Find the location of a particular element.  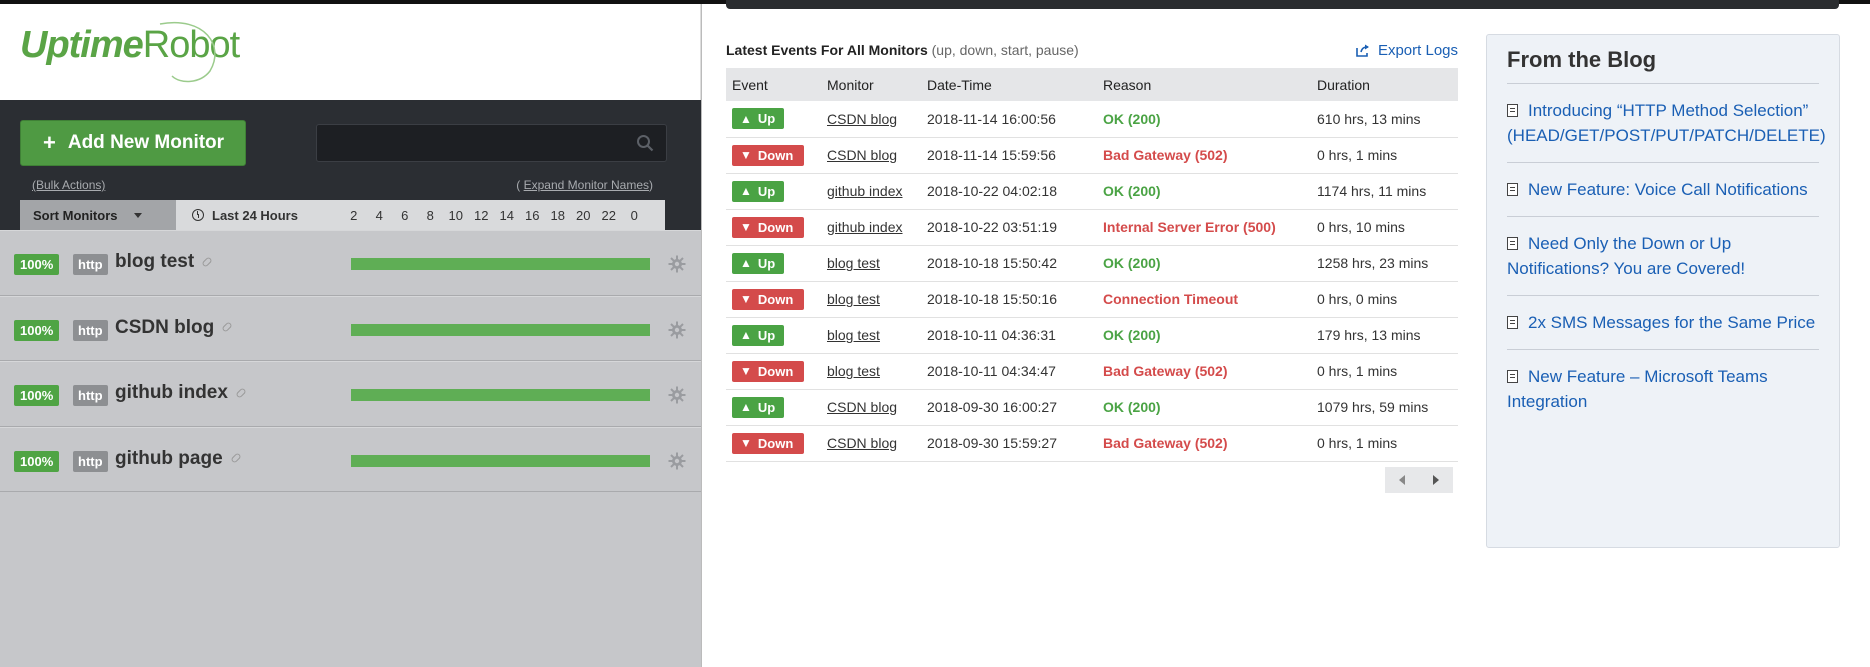

sort-monitors-dropdown: Sort Monitors is located at coordinates (98, 215).